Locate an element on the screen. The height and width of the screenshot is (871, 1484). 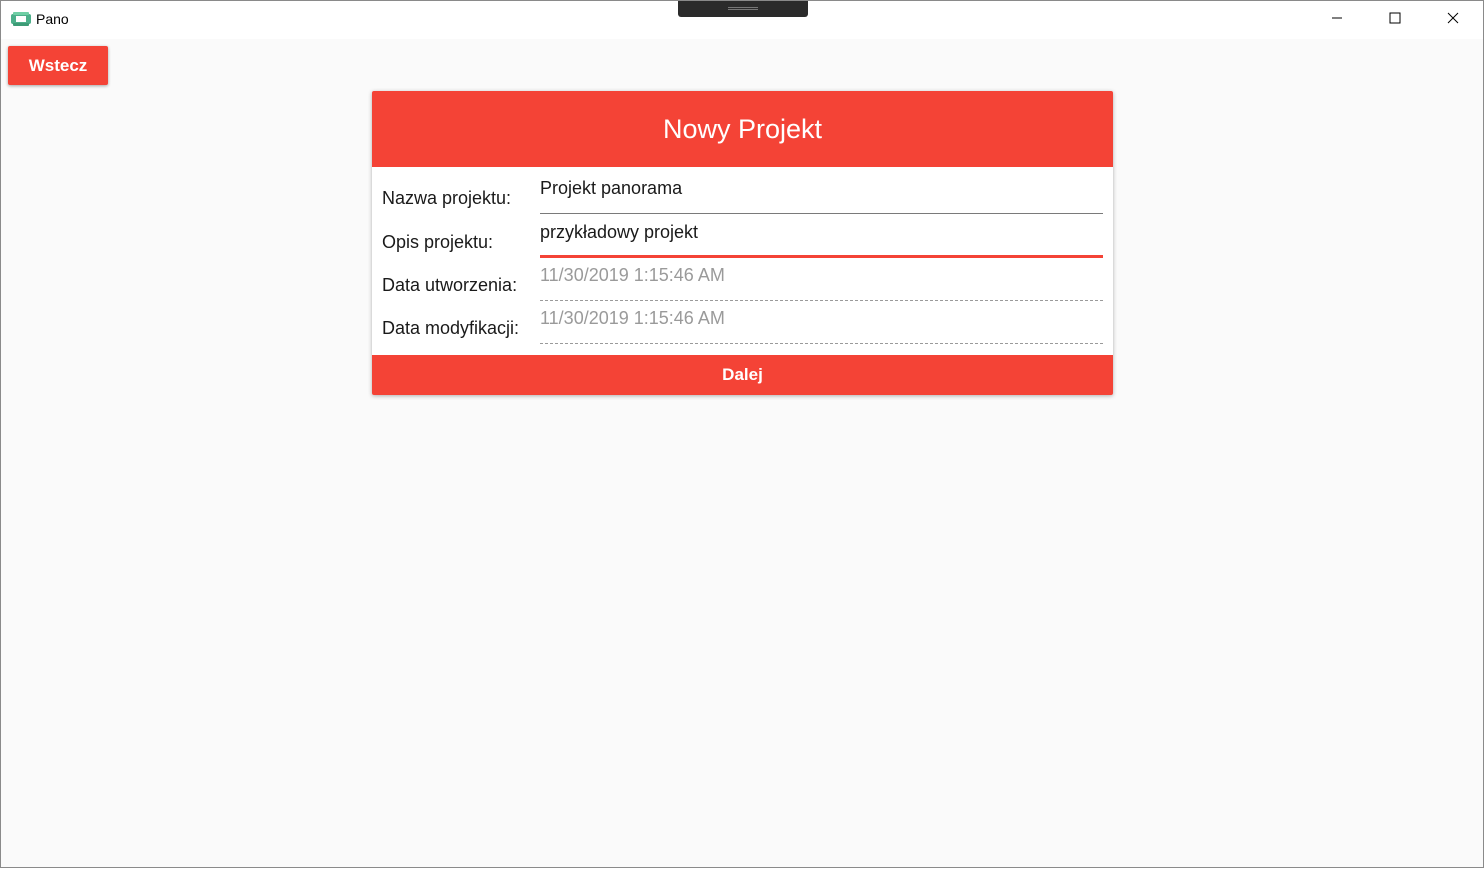
created-date-field: 11/30/2019 1:15:46 AM is located at coordinates (821, 278).